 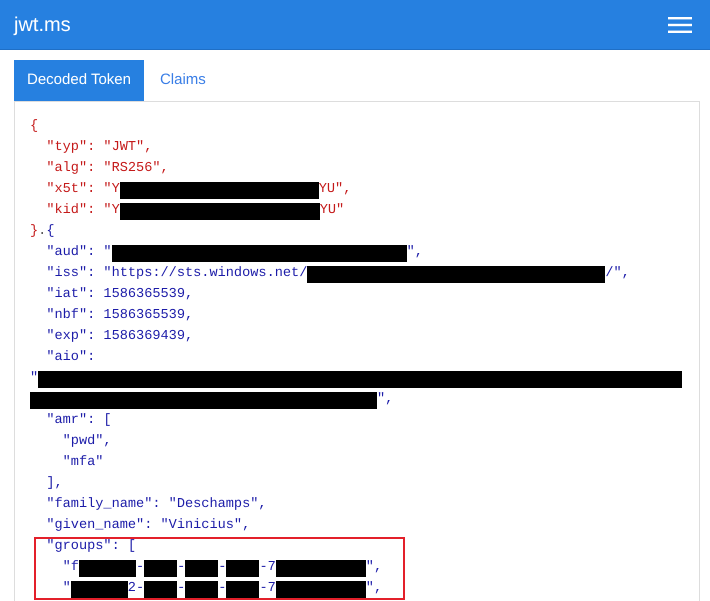 I want to click on code-text: "mfa", so click(x=83, y=463).